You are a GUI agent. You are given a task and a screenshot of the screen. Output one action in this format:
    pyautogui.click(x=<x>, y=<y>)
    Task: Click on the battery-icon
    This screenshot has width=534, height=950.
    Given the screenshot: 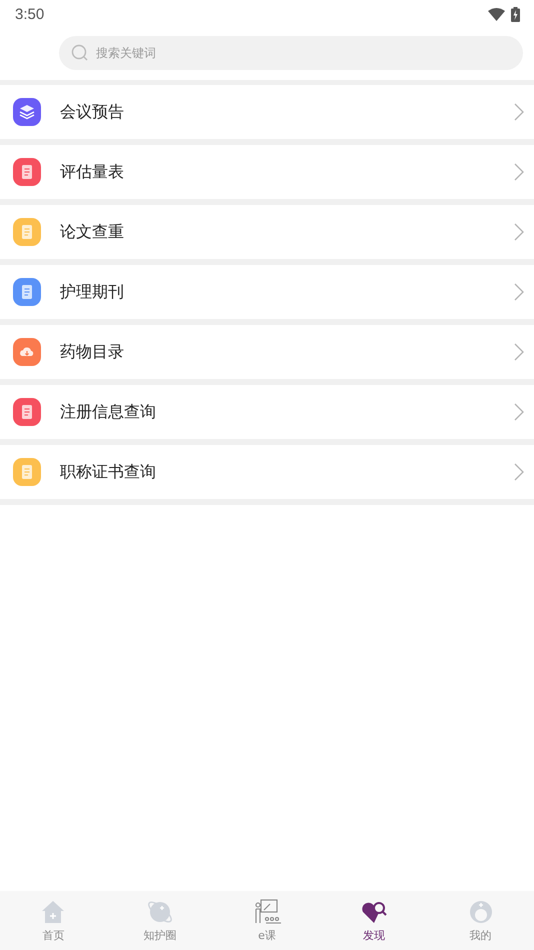 What is the action you would take?
    pyautogui.click(x=515, y=14)
    